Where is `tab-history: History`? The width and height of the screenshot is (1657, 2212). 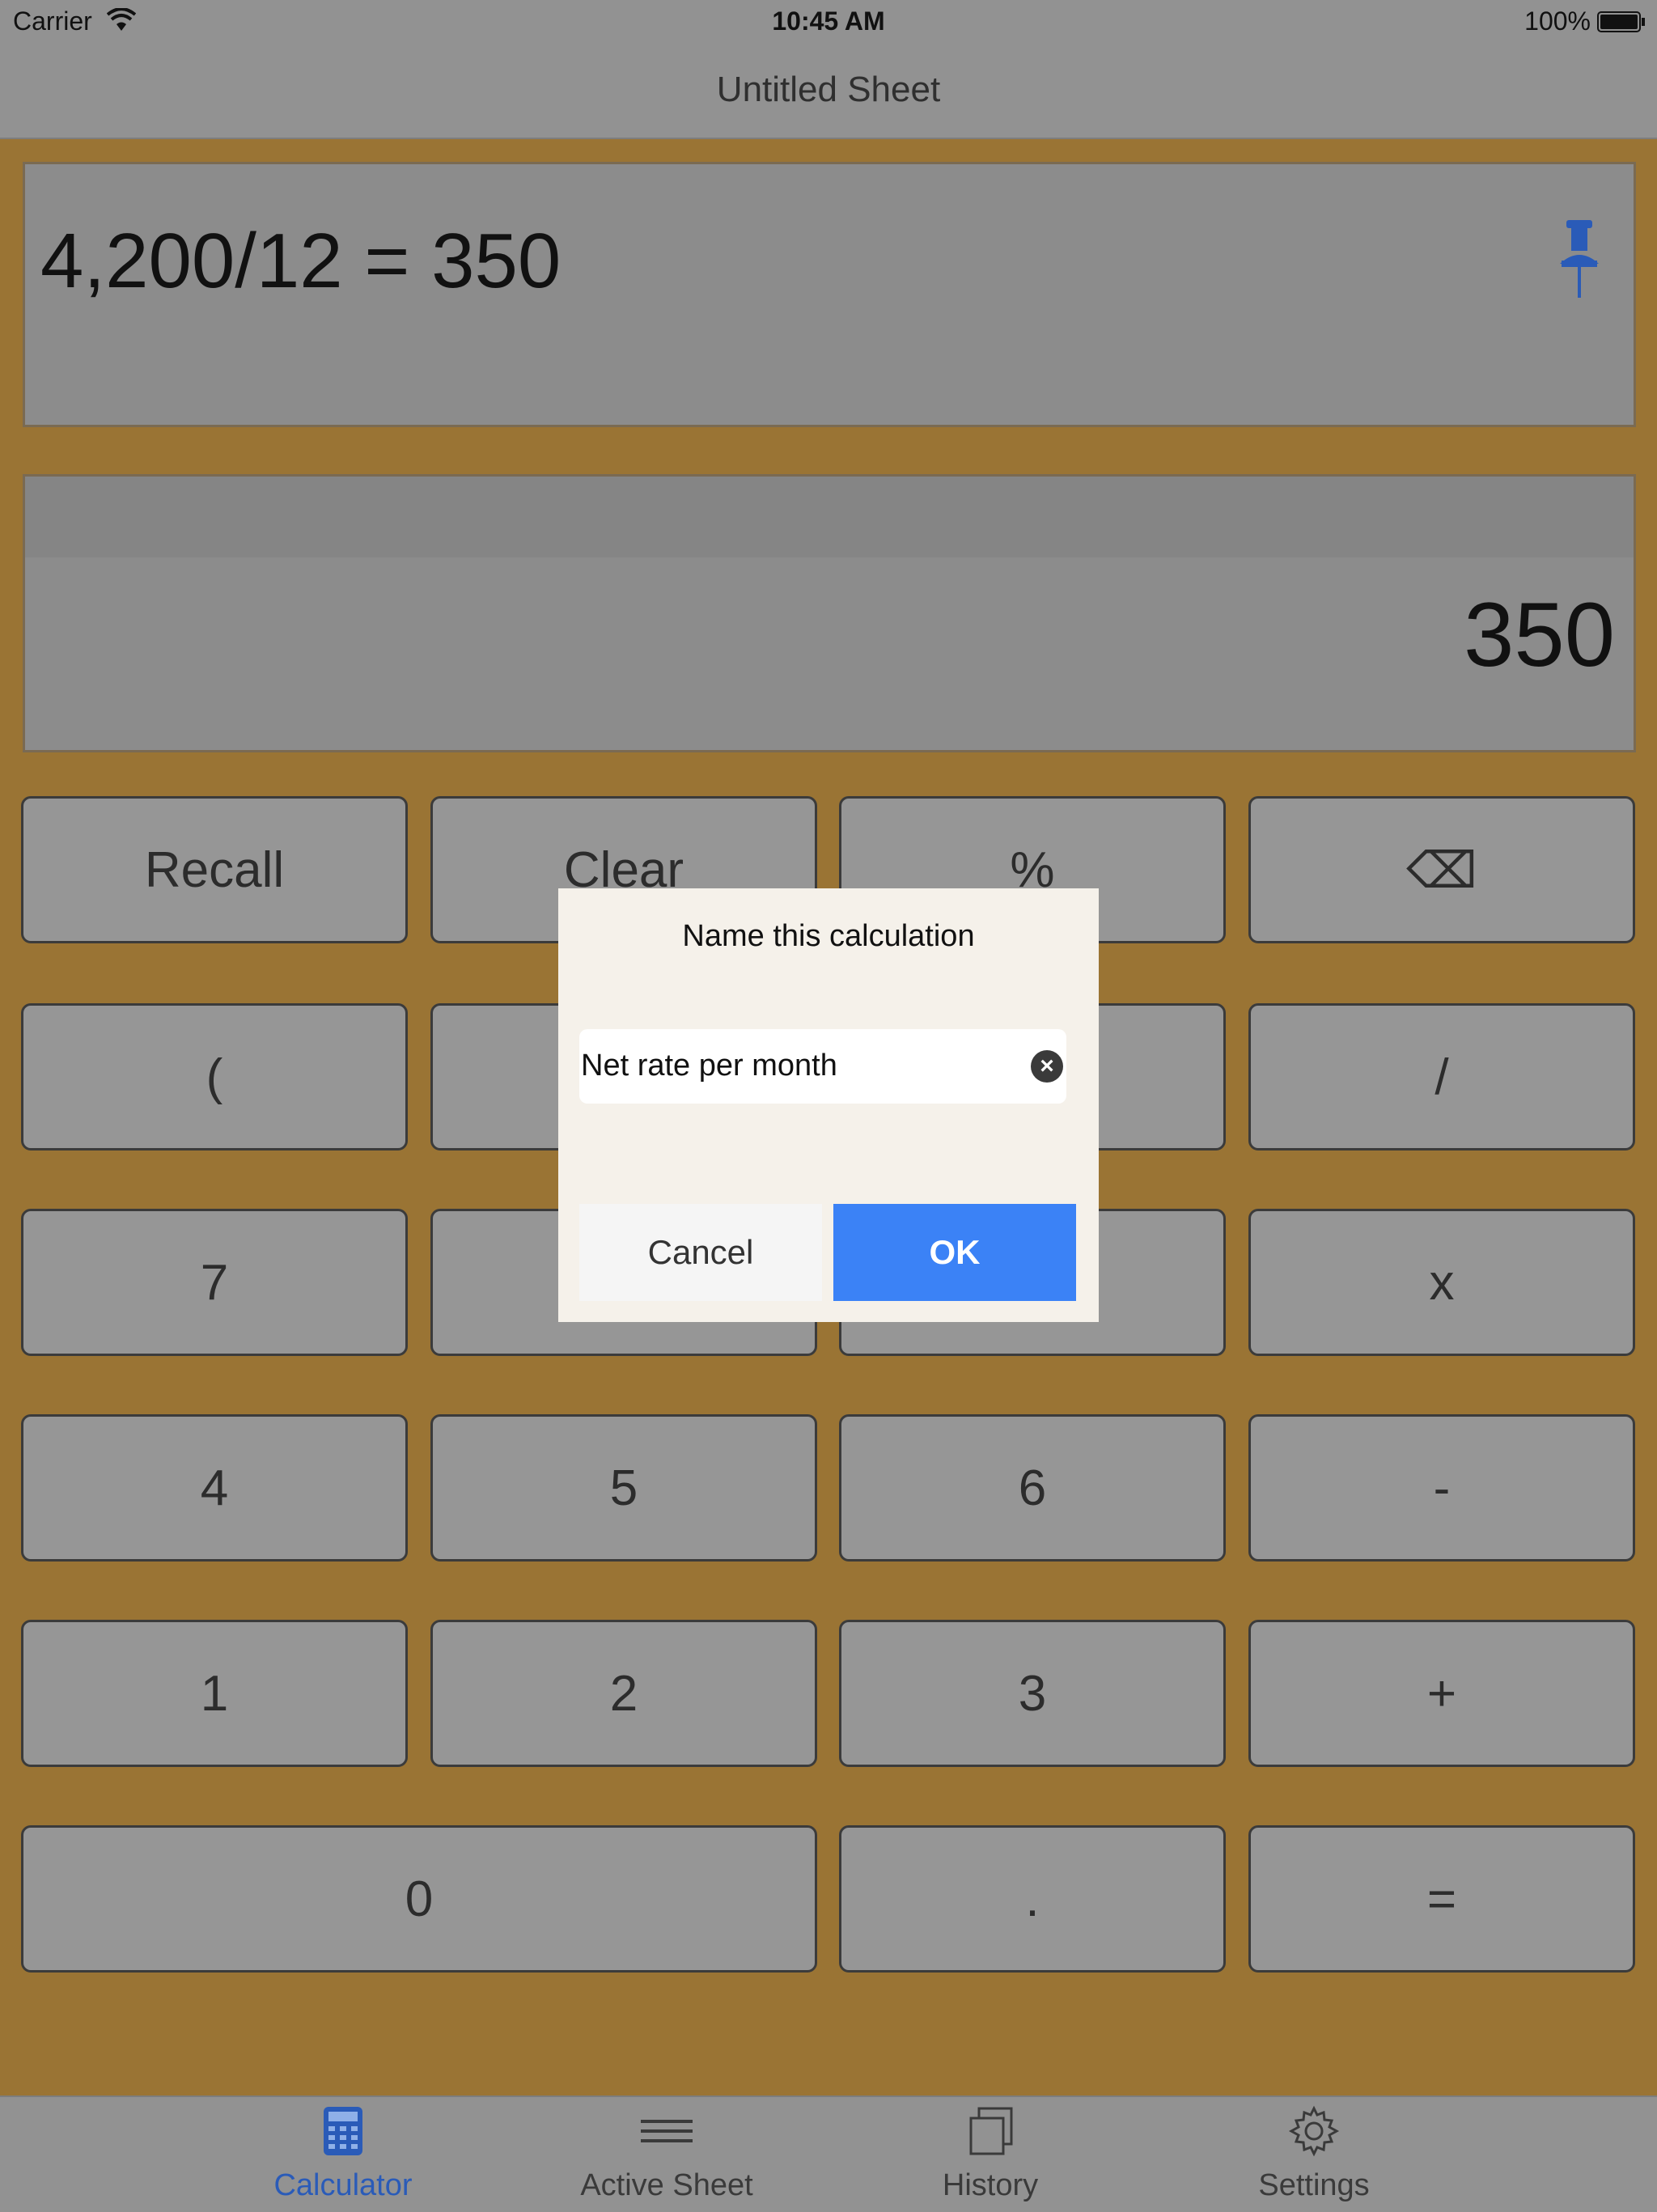
tab-history: History is located at coordinates (991, 2154).